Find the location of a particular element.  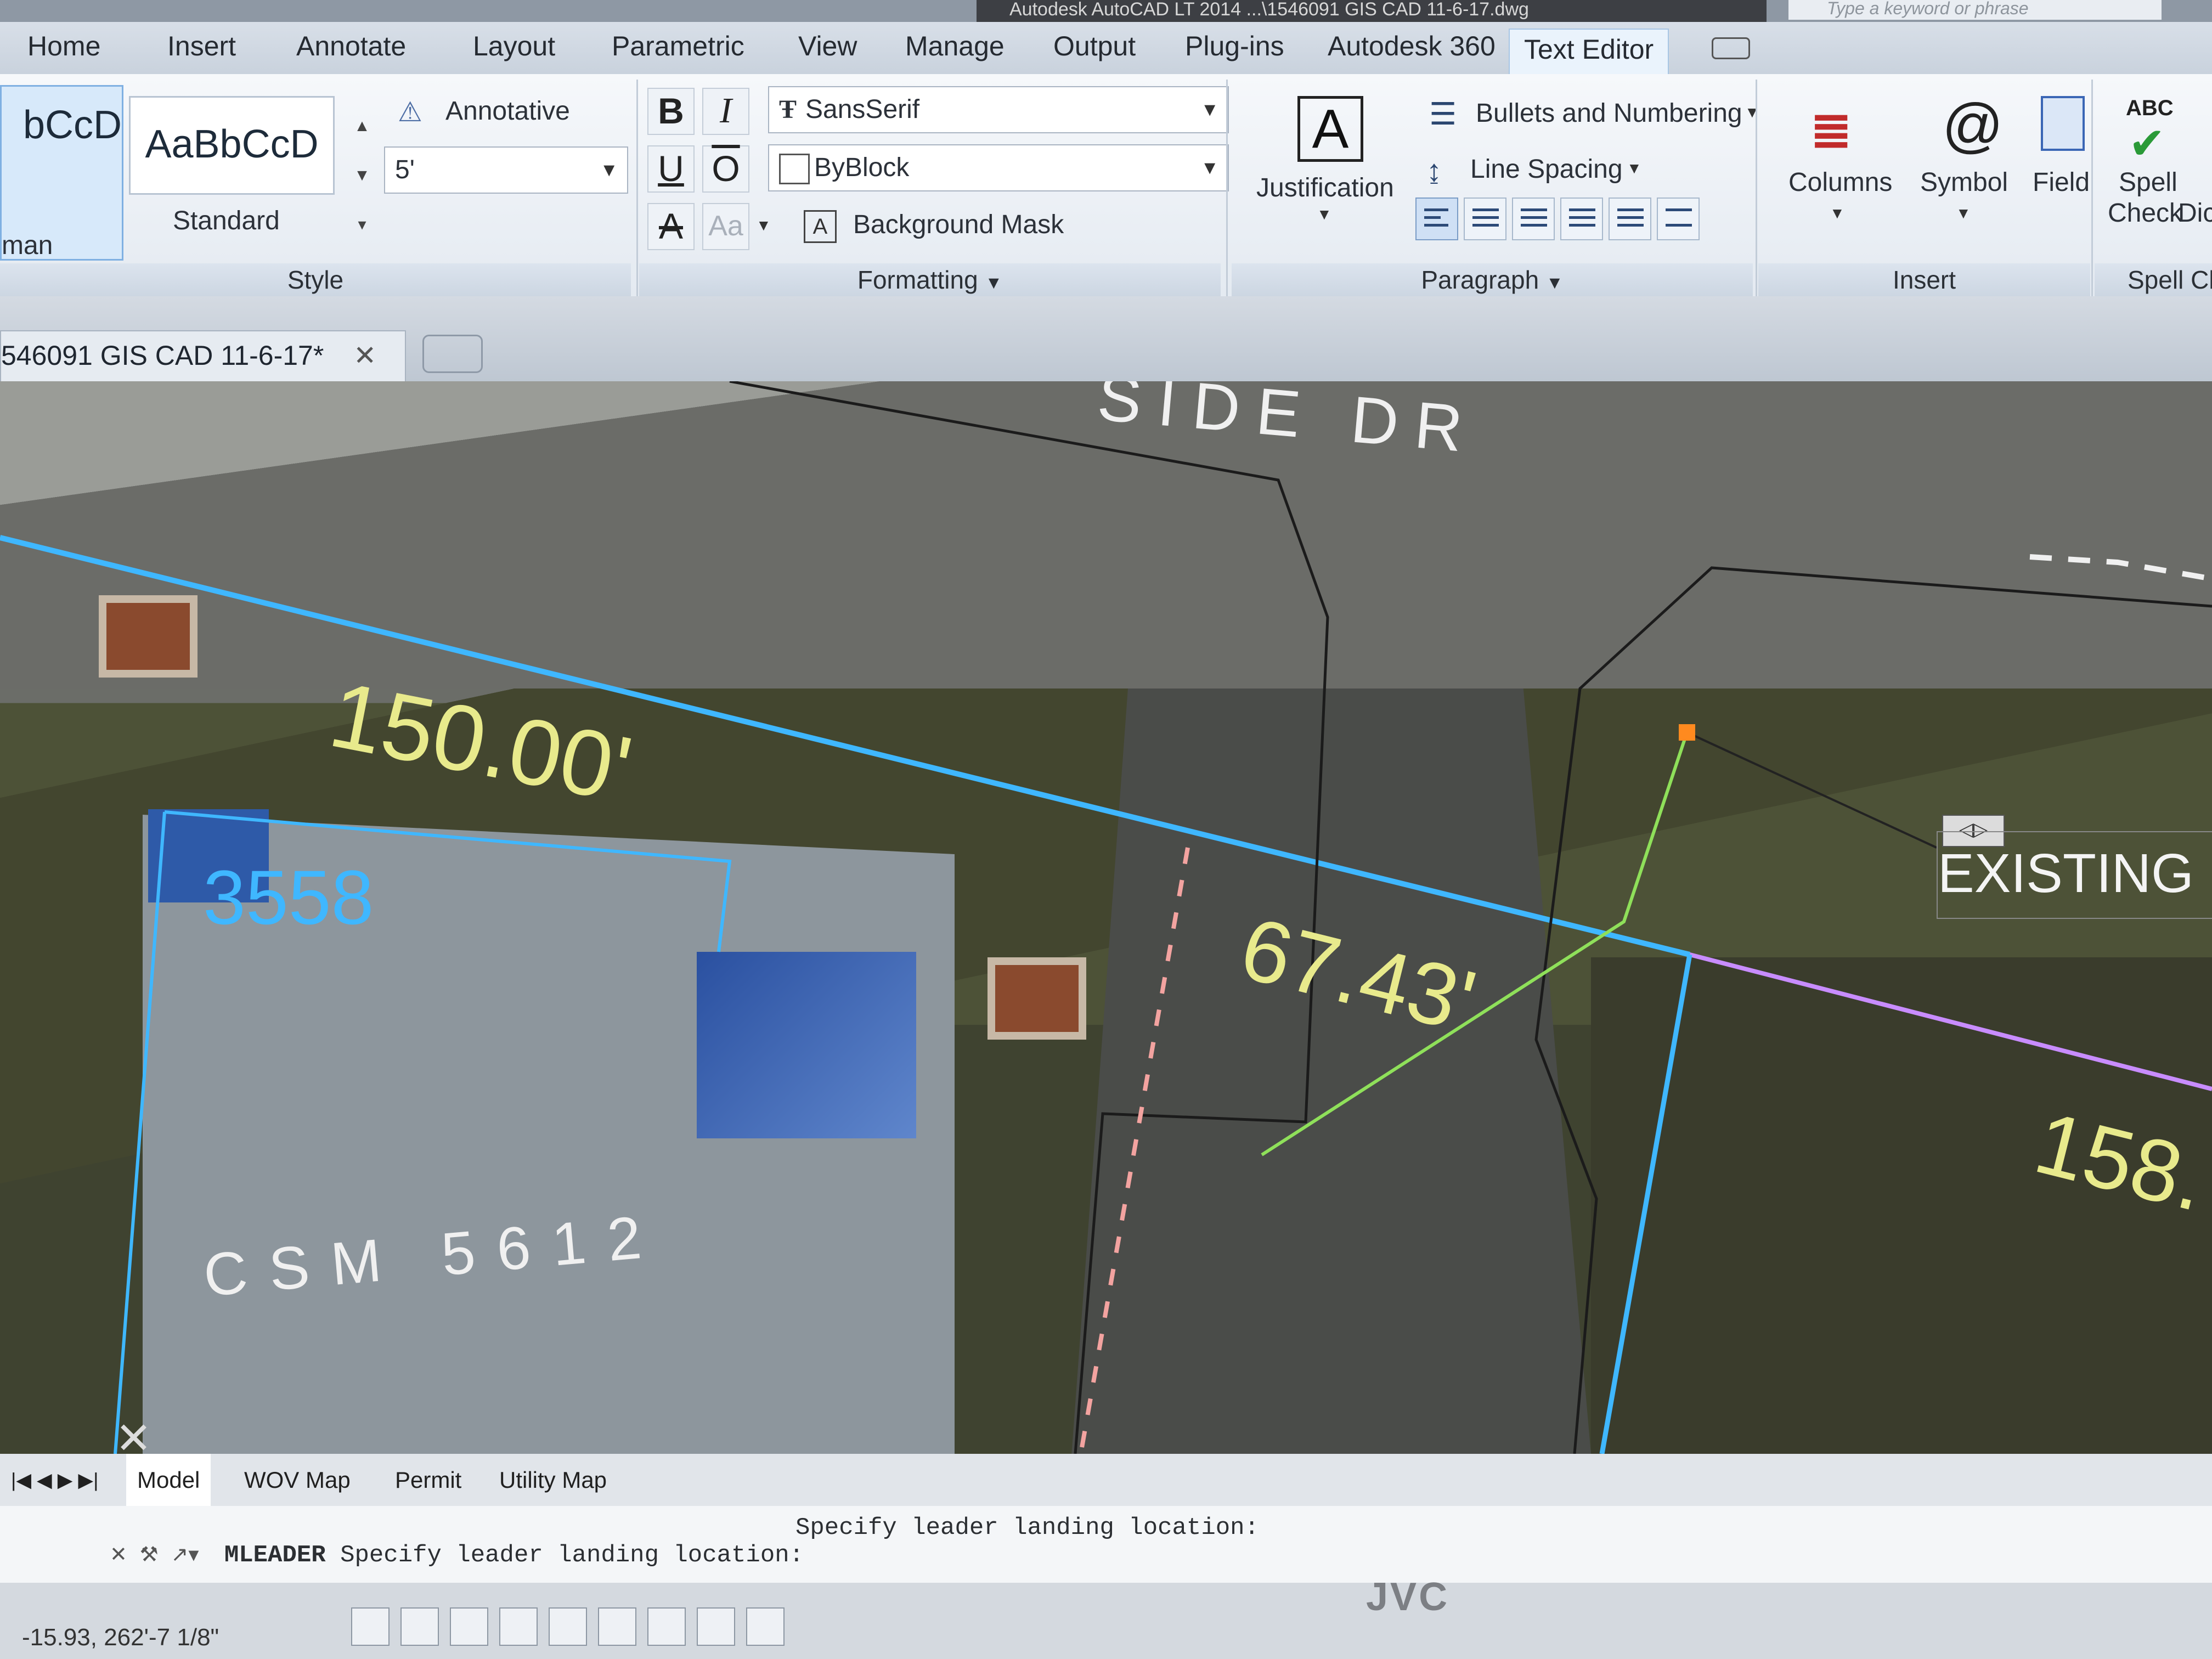

grip-icon is located at coordinates (1687, 732).